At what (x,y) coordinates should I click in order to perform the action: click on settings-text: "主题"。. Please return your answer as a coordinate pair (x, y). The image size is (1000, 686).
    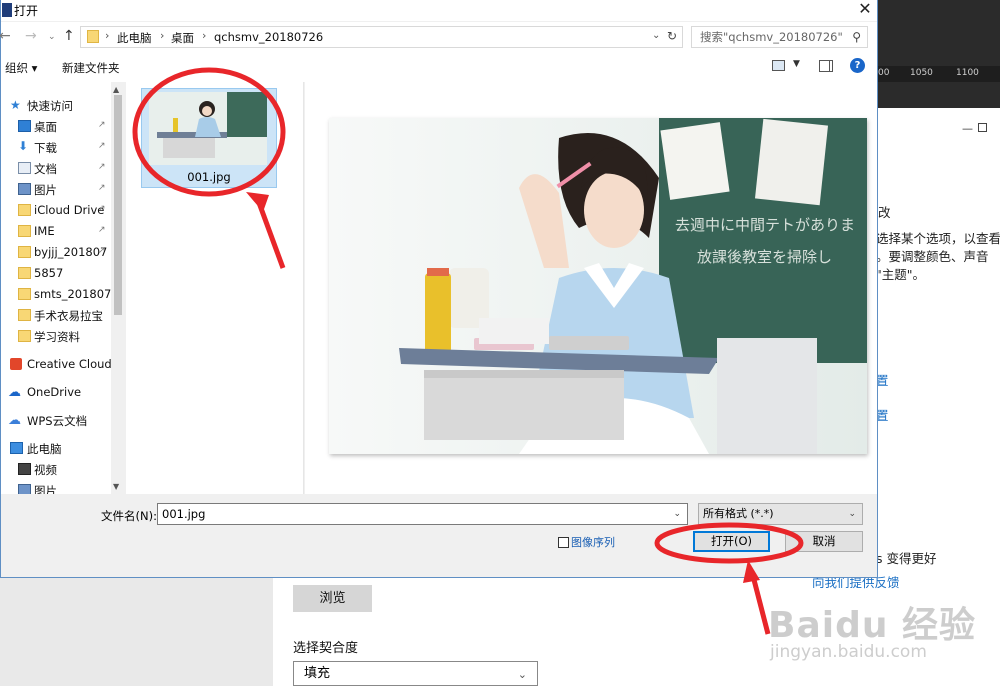
    Looking at the image, I should click on (900, 274).